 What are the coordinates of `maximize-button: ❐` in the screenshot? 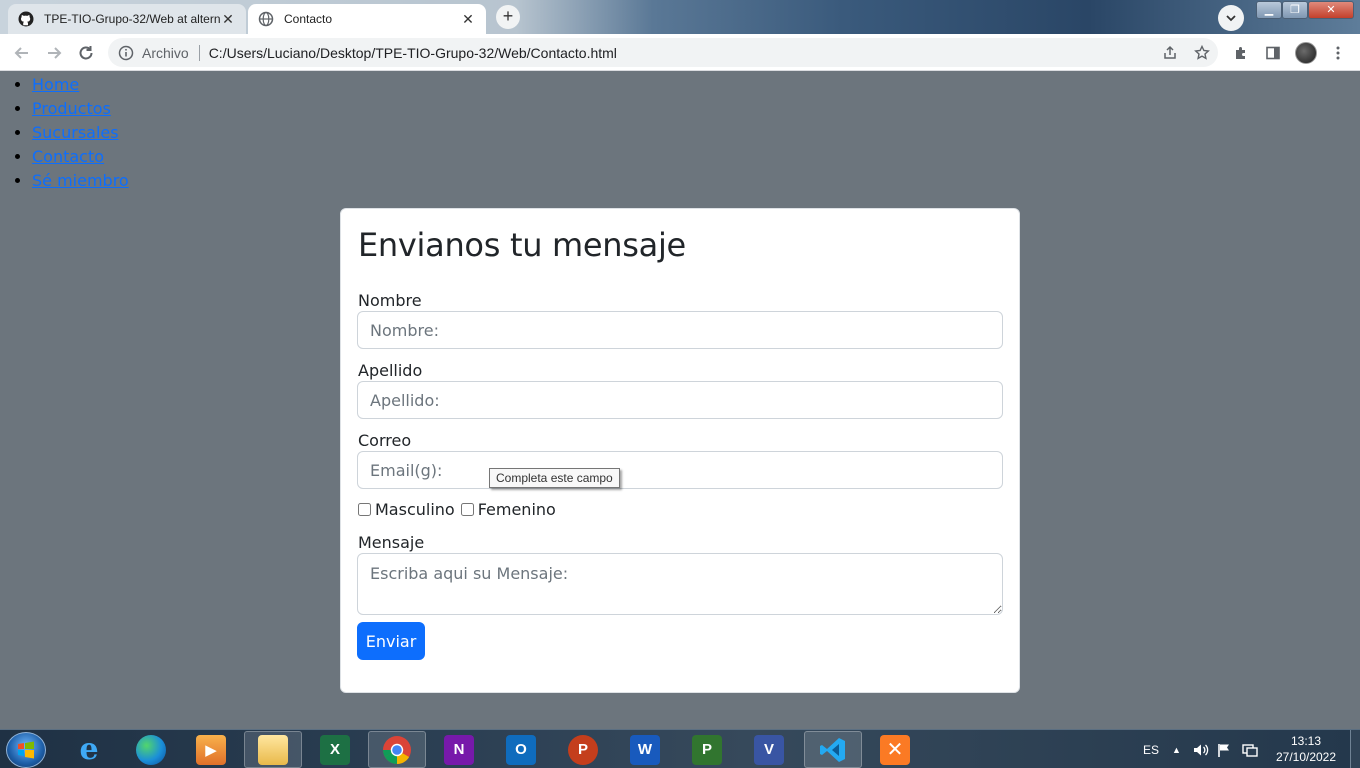 It's located at (1295, 10).